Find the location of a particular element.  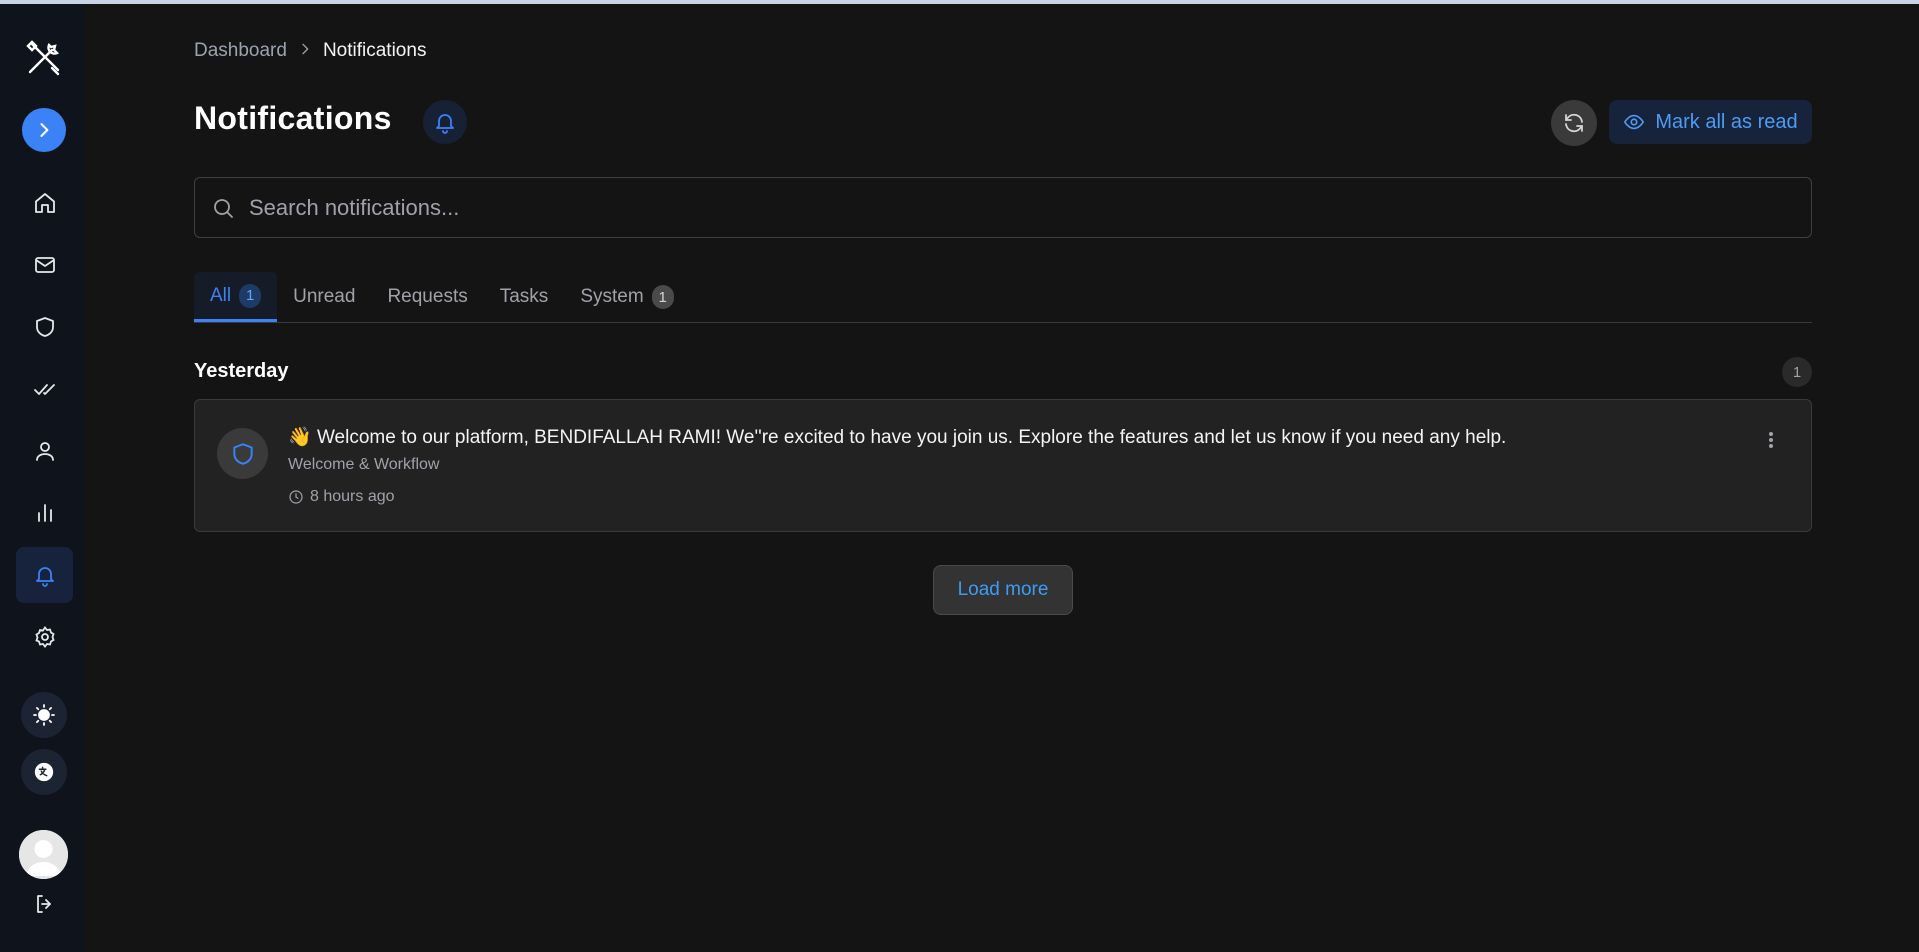

double-check-icon is located at coordinates (44, 389).